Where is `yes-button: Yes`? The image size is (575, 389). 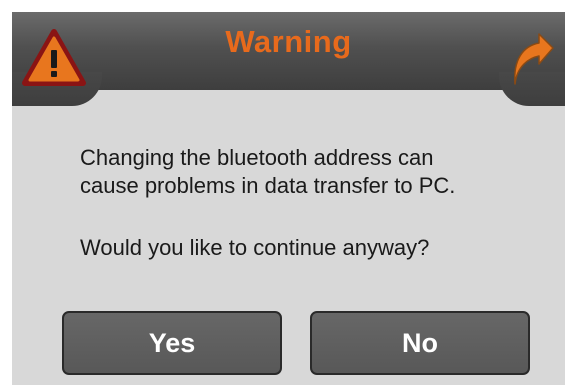 yes-button: Yes is located at coordinates (172, 343).